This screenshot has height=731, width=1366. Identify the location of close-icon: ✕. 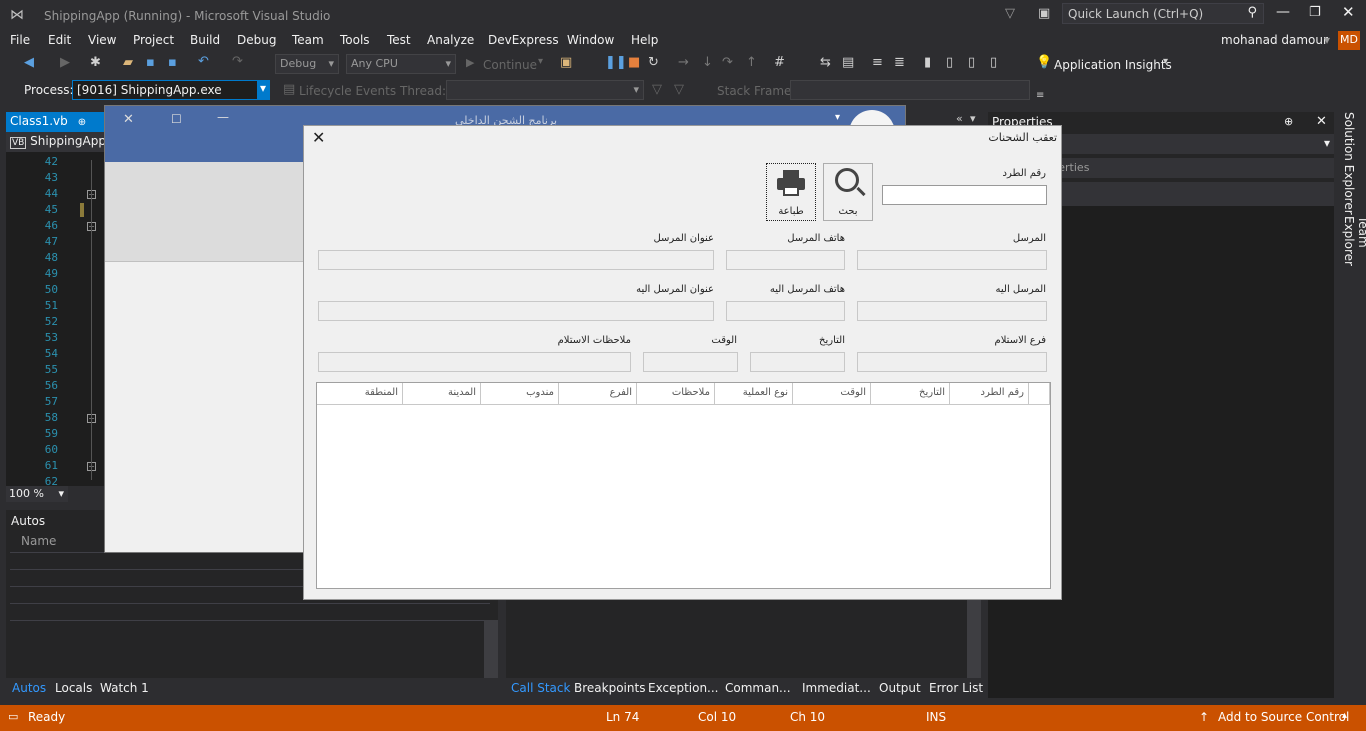
(1321, 121).